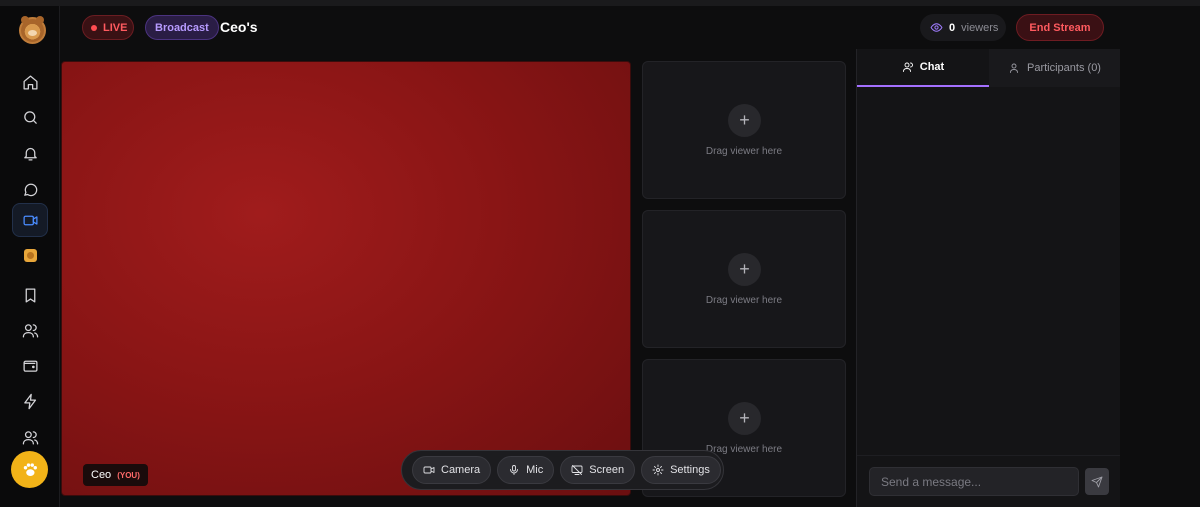  Describe the element at coordinates (115, 27) in the screenshot. I see `live-label: LIVE` at that location.